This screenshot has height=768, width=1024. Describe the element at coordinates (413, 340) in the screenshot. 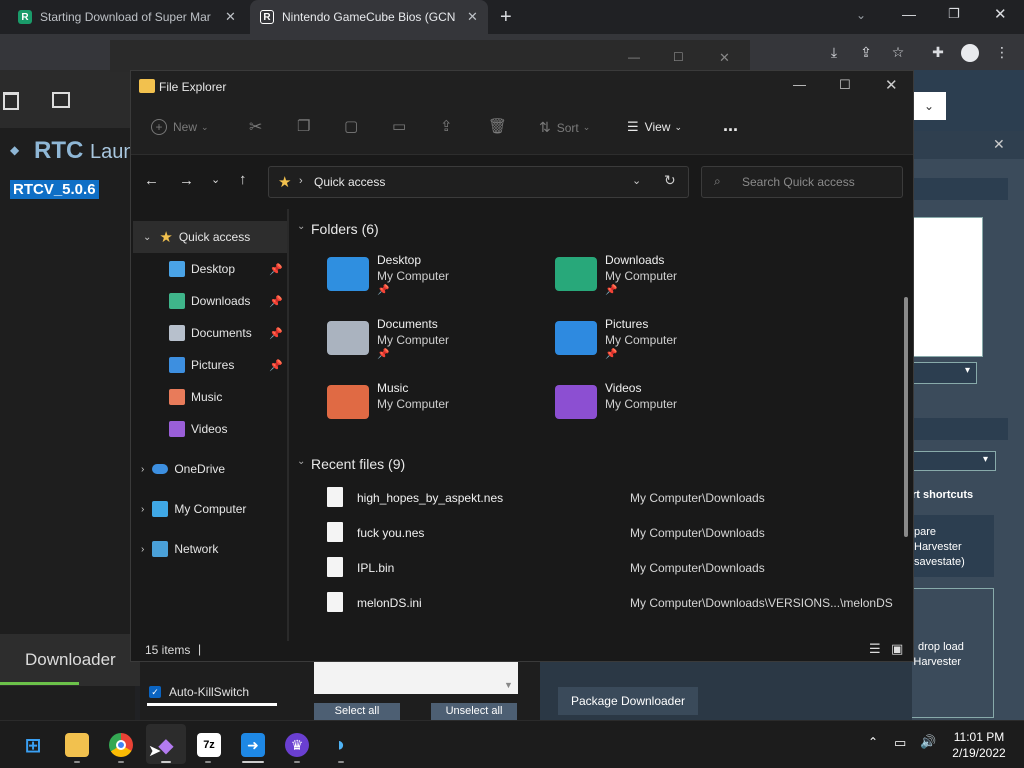

I see `folder-location: My Computer` at that location.